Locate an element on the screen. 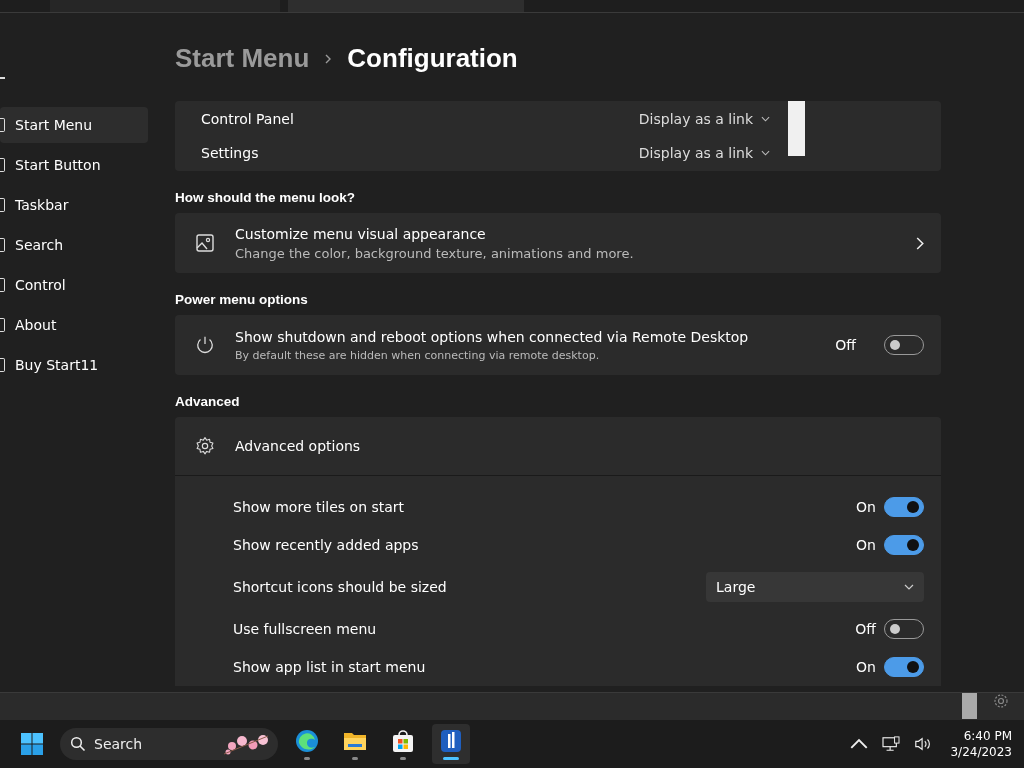 The image size is (1024, 768). sidebar-item: Control is located at coordinates (74, 285).